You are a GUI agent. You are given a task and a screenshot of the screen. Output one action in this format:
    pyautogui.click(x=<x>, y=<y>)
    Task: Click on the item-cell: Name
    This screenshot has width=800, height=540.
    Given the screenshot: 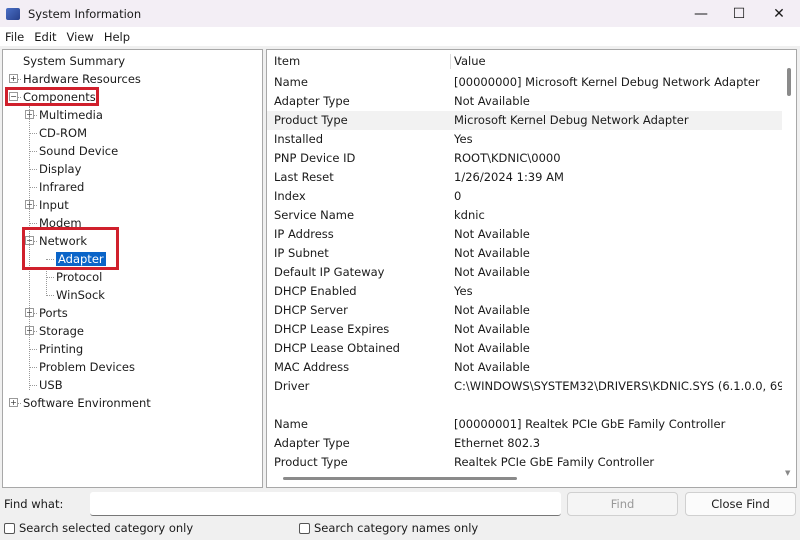 What is the action you would take?
    pyautogui.click(x=291, y=424)
    